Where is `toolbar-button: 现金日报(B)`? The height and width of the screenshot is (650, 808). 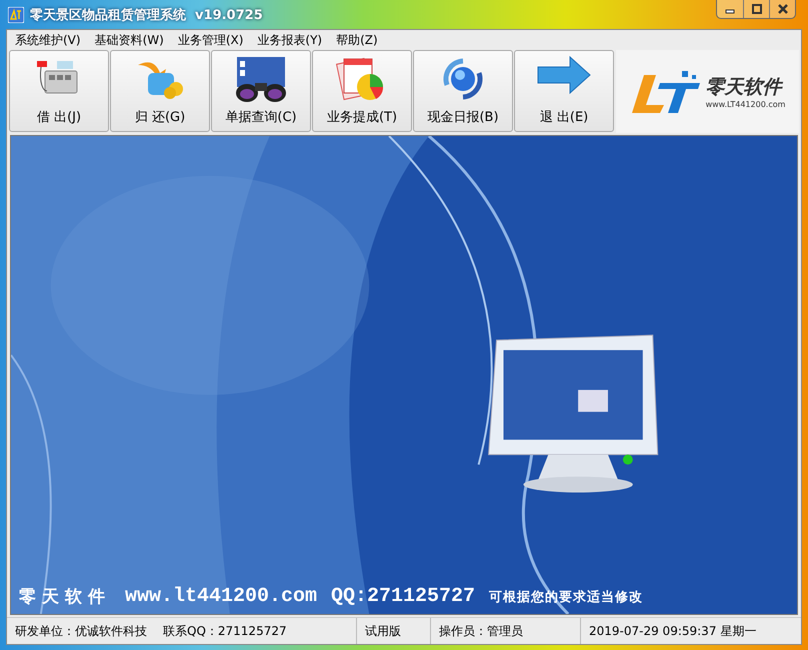
toolbar-button: 现金日报(B) is located at coordinates (463, 91).